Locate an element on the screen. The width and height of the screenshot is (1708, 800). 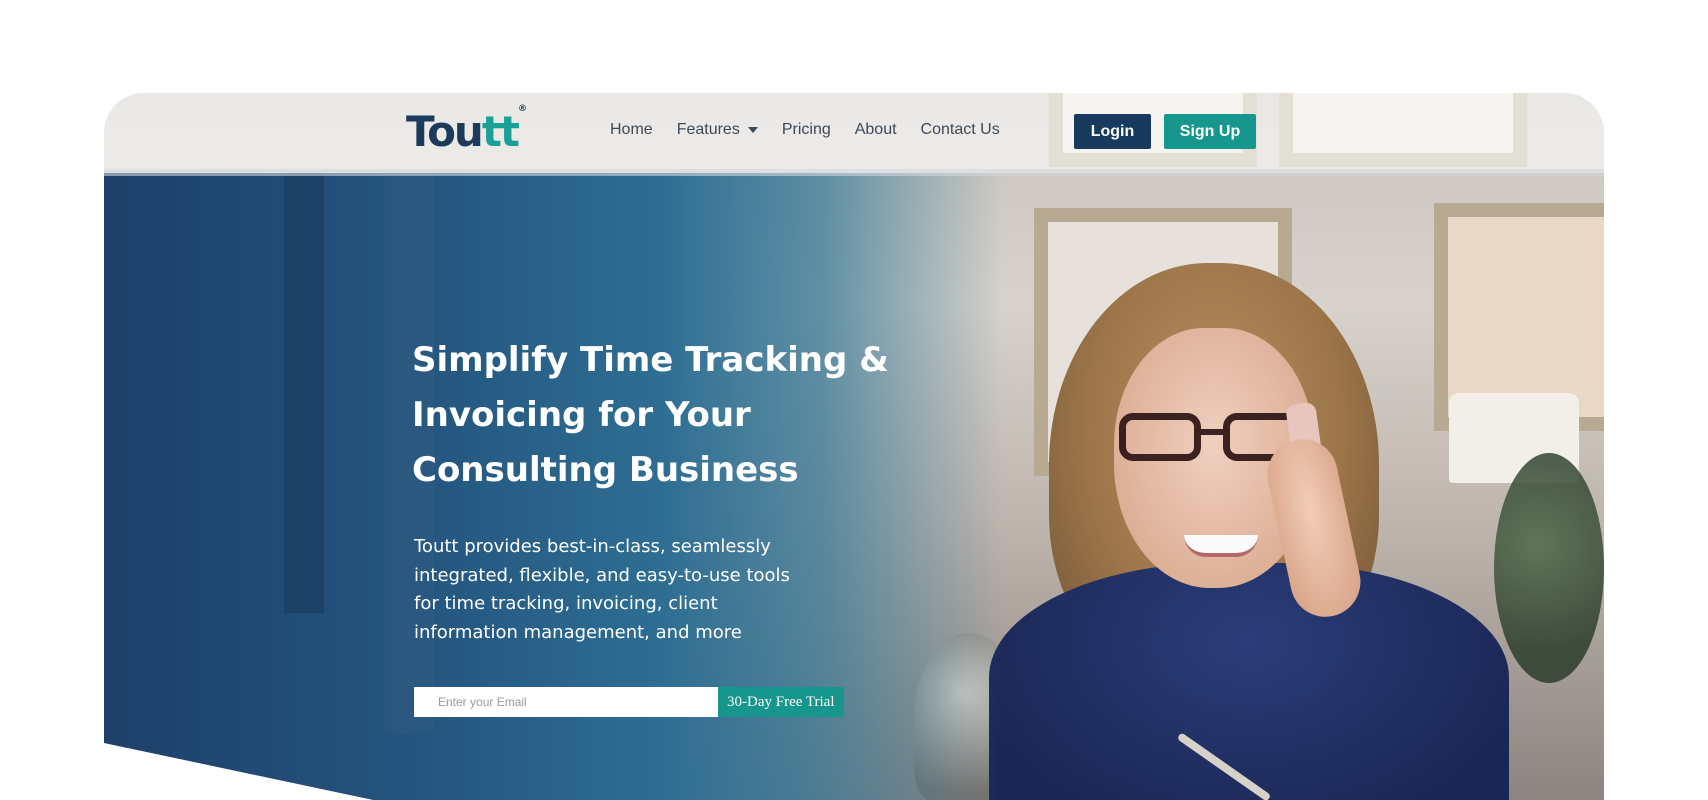
nav-contact: Contact Us is located at coordinates (960, 130).